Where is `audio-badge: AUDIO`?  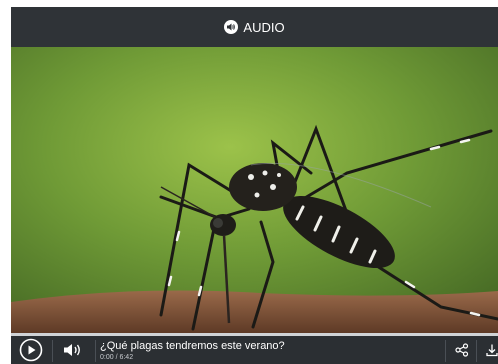
audio-badge: AUDIO is located at coordinates (254, 27).